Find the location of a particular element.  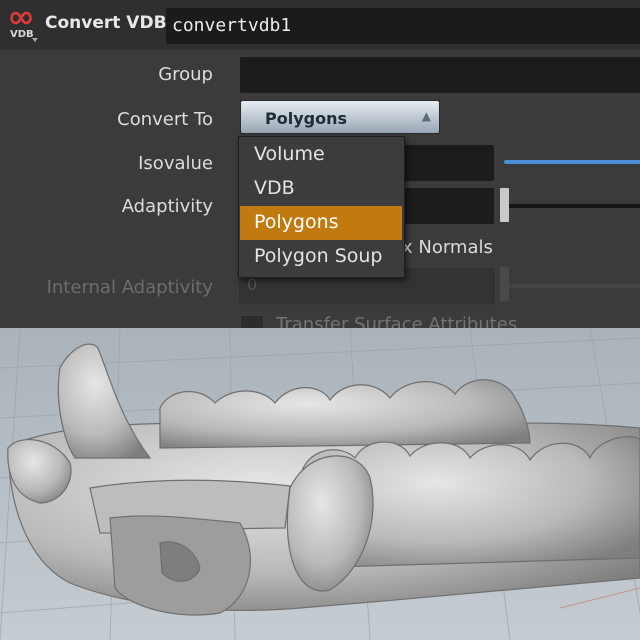

dropdown-option-polygon-soup: Polygon Soup is located at coordinates (321, 257).